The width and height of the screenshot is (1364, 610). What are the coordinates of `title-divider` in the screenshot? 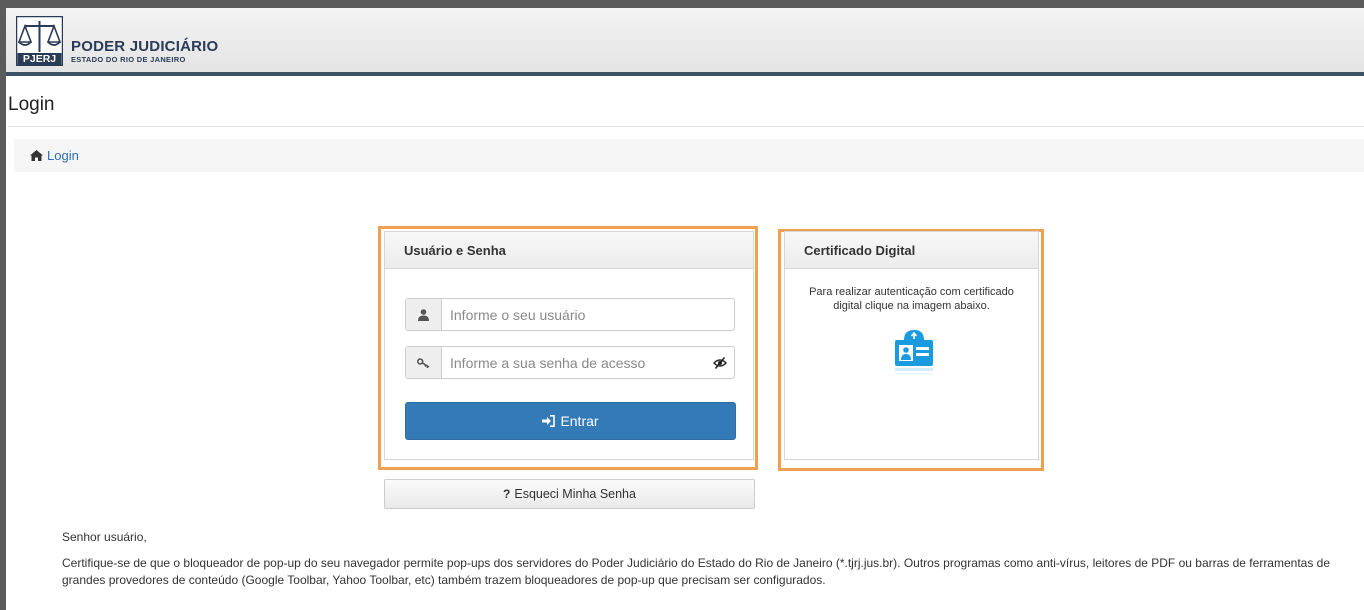 It's located at (686, 126).